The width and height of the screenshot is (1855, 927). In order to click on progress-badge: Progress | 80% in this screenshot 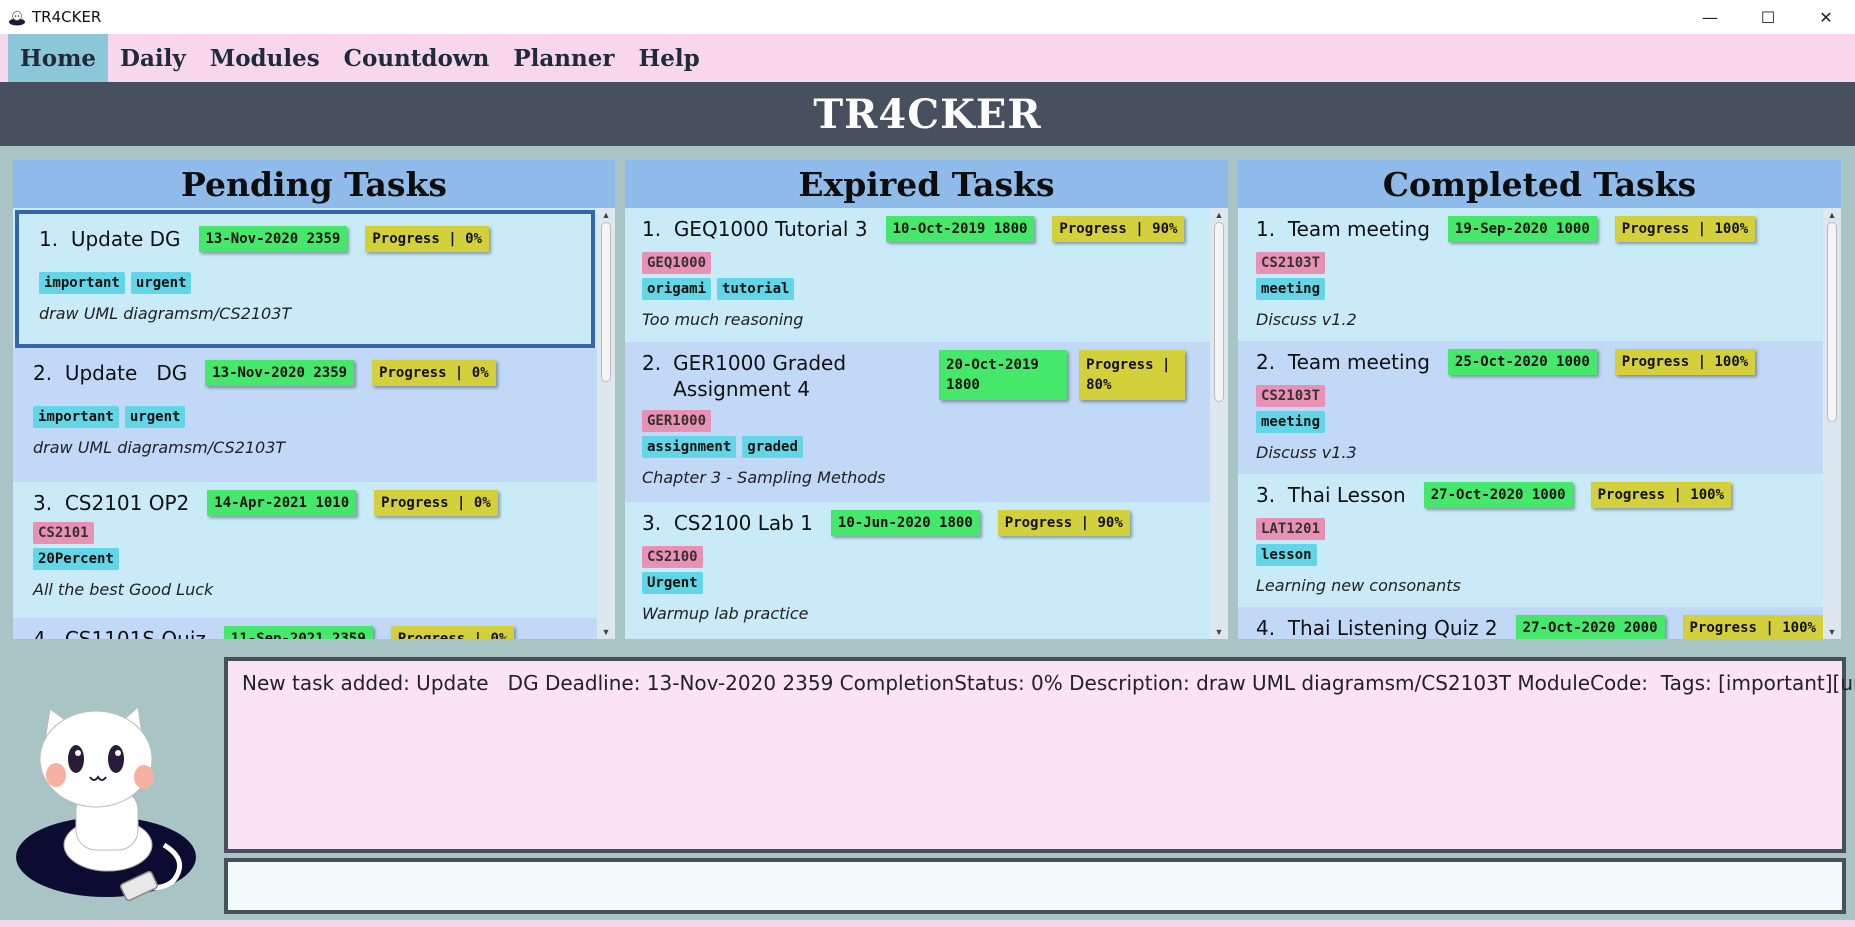, I will do `click(1132, 375)`.